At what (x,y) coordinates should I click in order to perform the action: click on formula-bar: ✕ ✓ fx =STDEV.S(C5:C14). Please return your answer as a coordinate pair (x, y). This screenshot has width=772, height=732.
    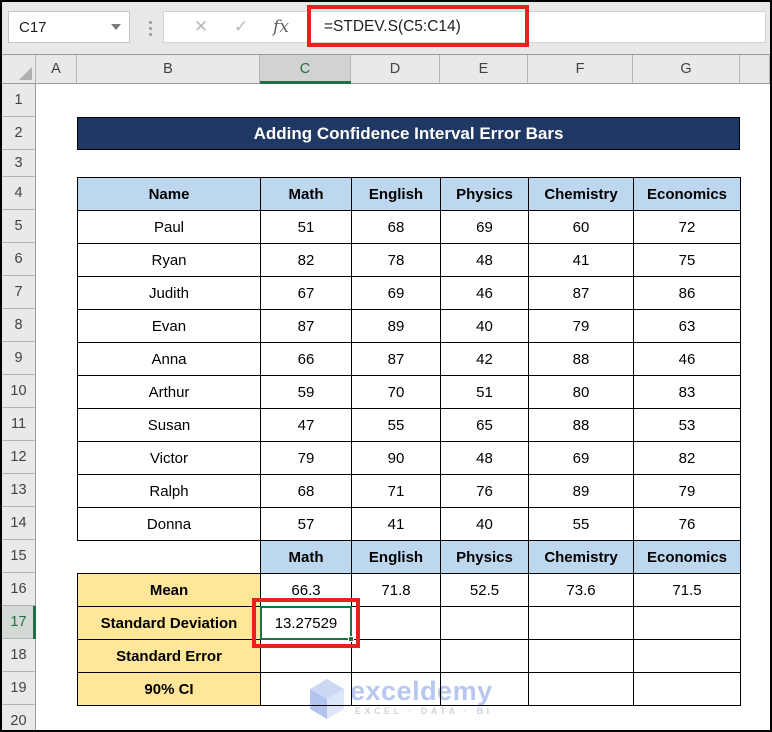
    Looking at the image, I should click on (464, 27).